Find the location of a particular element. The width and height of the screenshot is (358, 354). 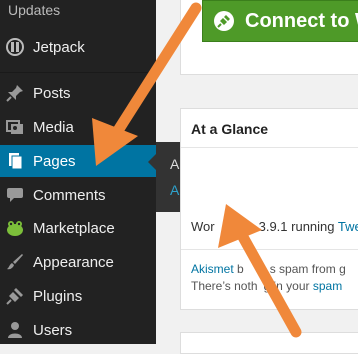

sidebar-item-label: Plugins is located at coordinates (58, 296).